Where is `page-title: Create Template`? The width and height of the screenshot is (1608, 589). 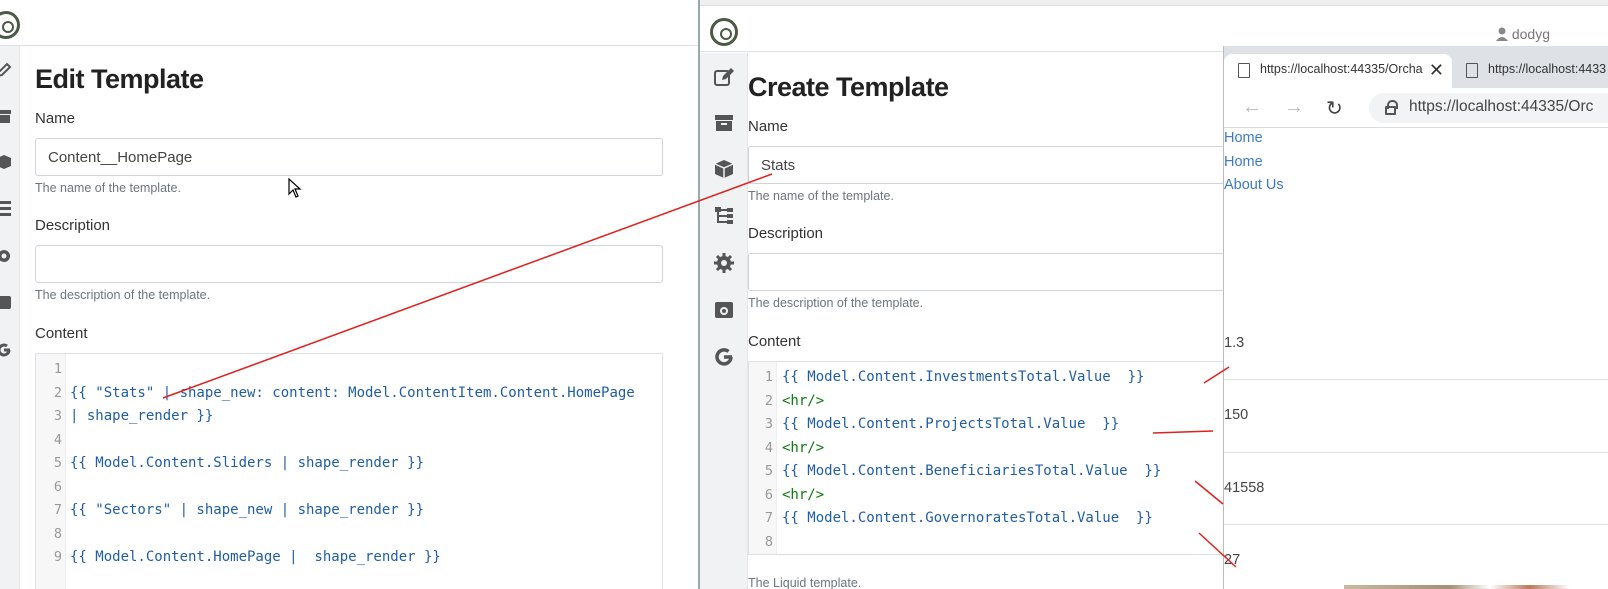 page-title: Create Template is located at coordinates (848, 87).